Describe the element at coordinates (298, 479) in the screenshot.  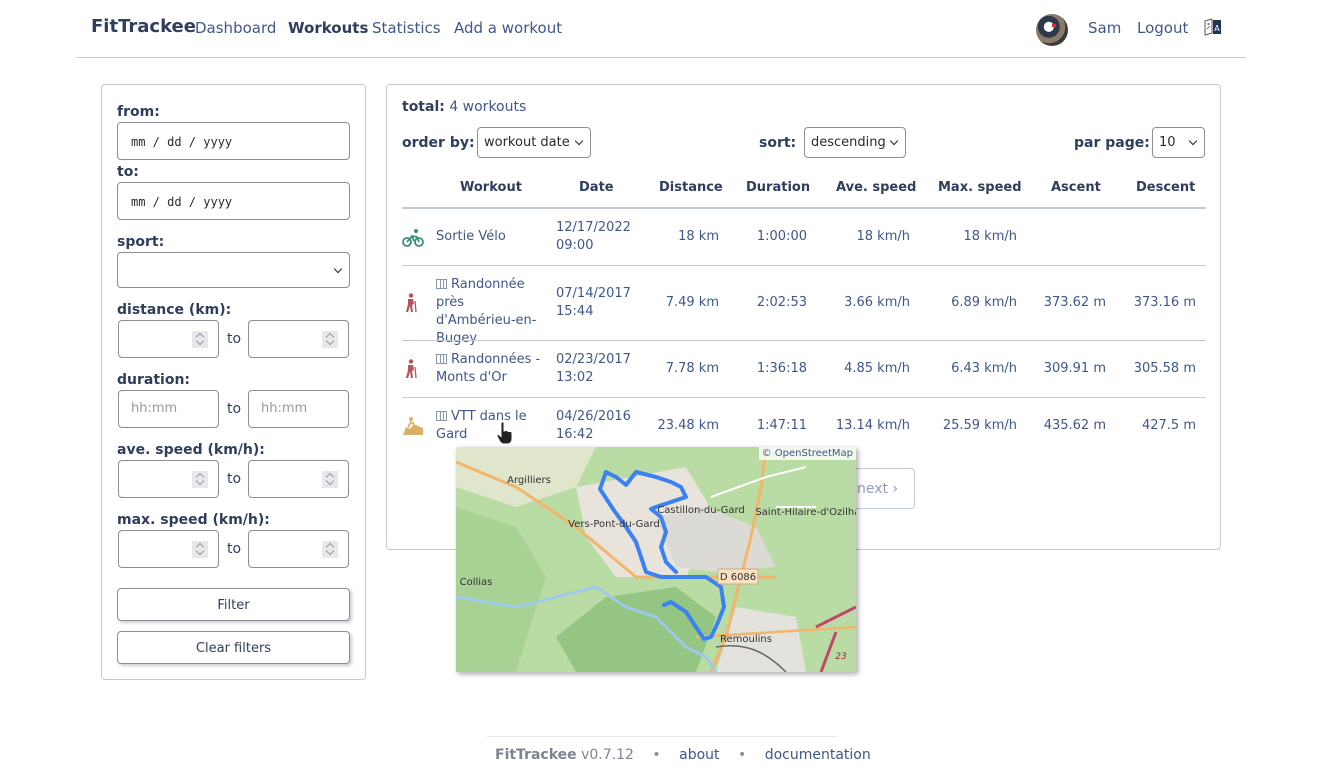
I see `ave-speed-max-input` at that location.